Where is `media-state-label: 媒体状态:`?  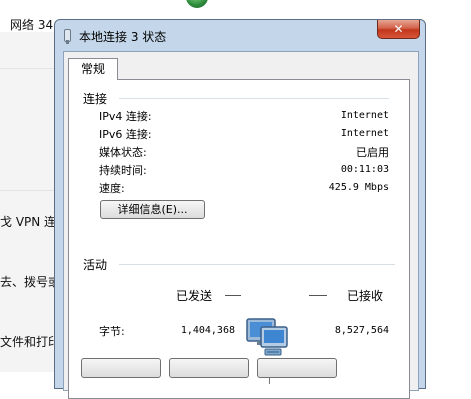
media-state-label: 媒体状态: is located at coordinates (123, 152).